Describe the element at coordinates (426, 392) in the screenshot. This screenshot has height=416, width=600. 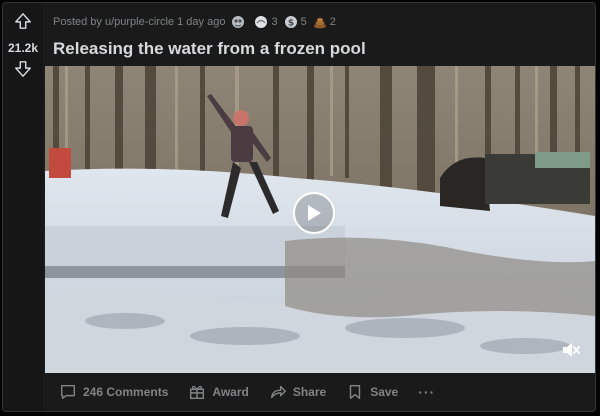
I see `more-options-button: ···` at that location.